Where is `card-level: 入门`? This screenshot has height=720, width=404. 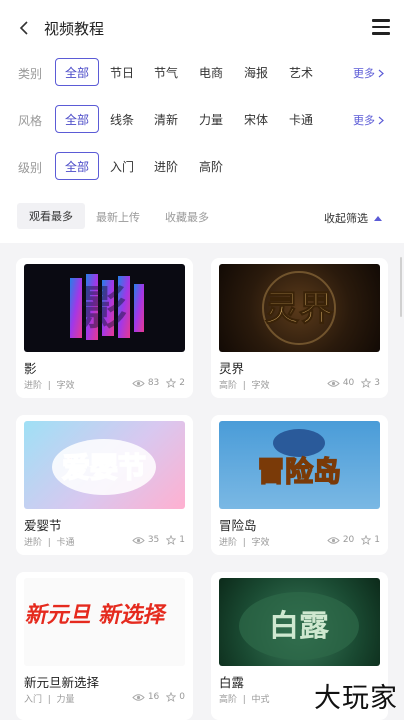
card-level: 入门 is located at coordinates (33, 700).